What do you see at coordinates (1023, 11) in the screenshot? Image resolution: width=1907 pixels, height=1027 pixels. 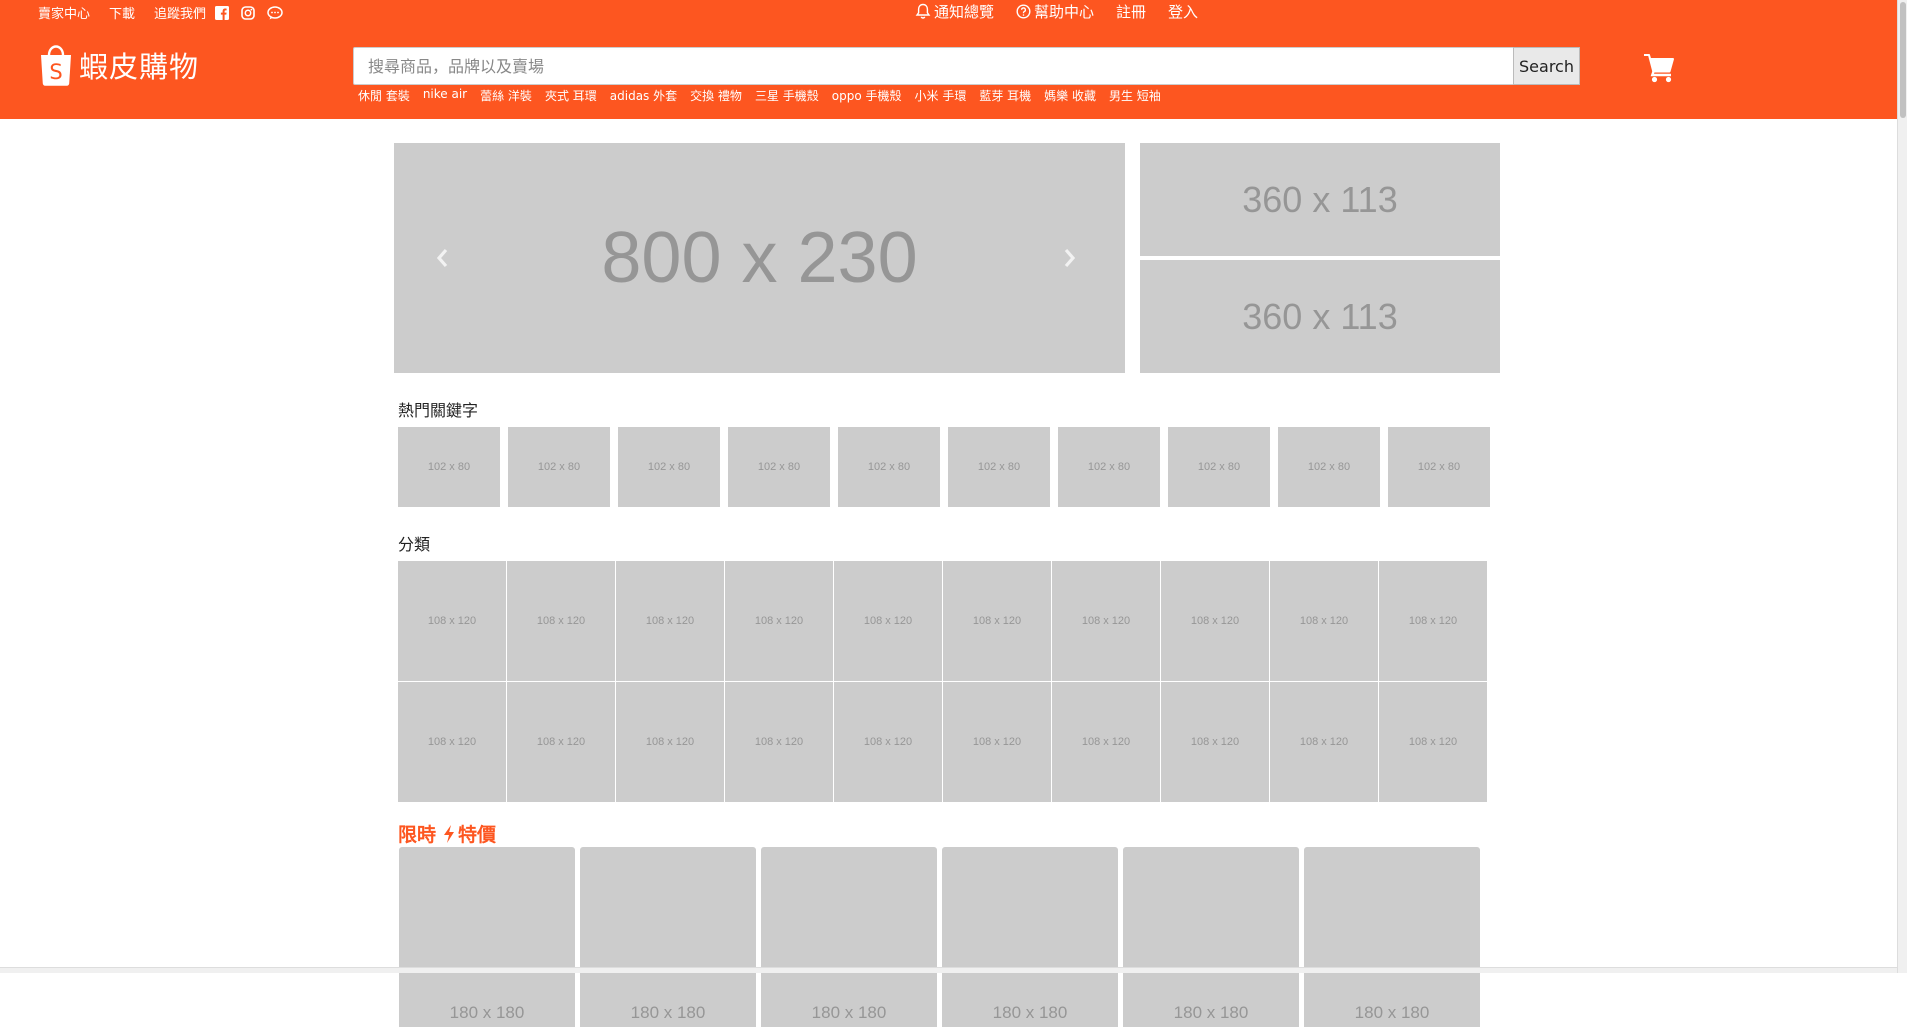 I see `question-circle-icon` at bounding box center [1023, 11].